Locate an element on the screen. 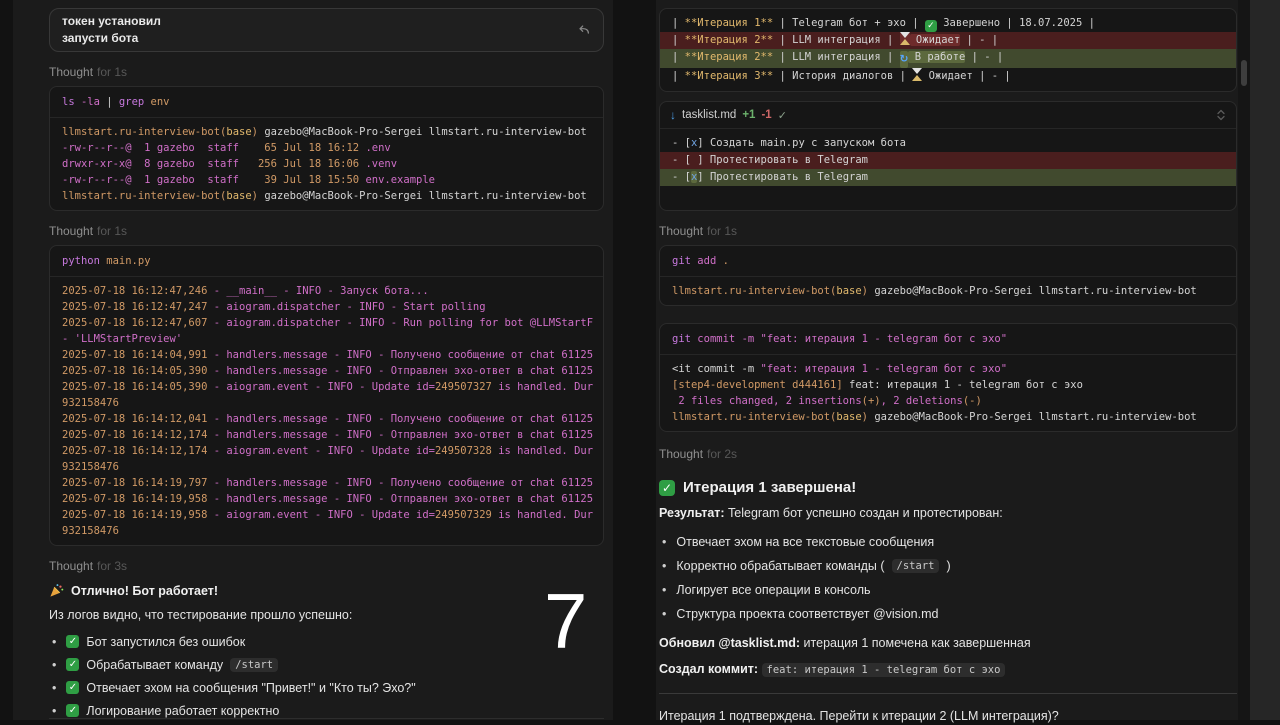 This screenshot has width=1280, height=725. code-token: Ожидает is located at coordinates (935, 40).